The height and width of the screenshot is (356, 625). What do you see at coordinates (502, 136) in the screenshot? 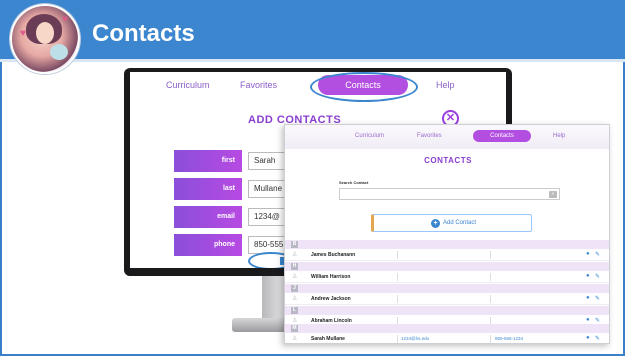
I see `nav-contacts: Contacts` at bounding box center [502, 136].